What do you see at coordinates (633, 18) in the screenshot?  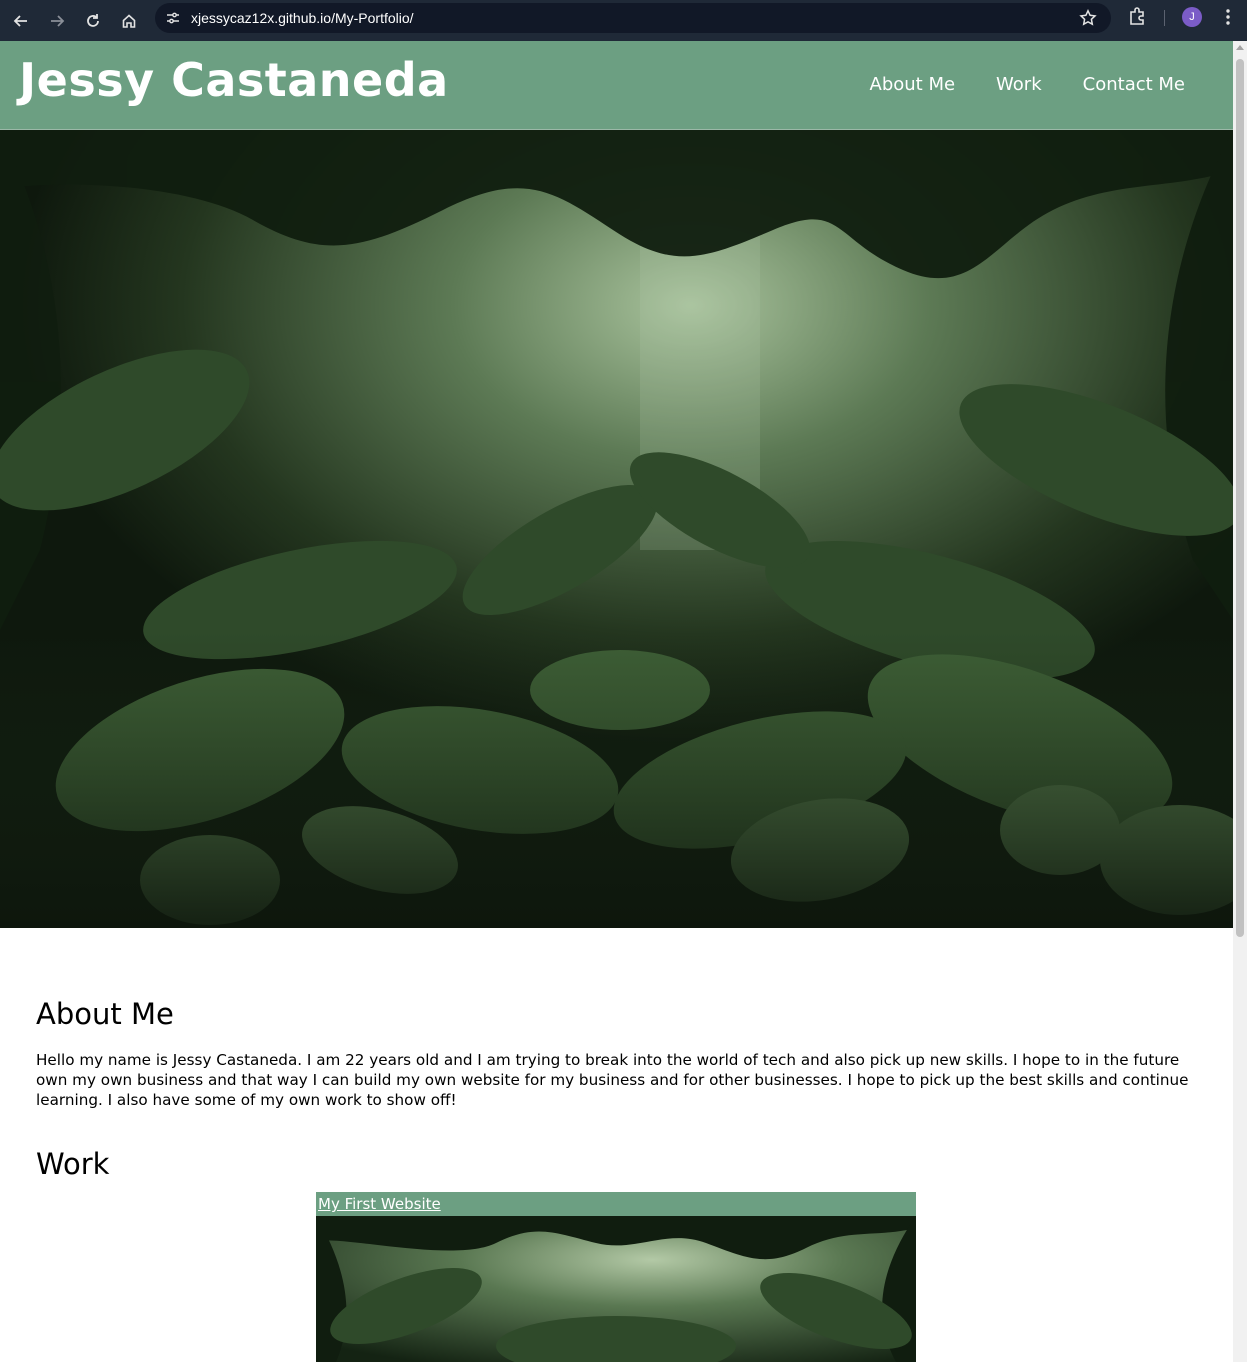 I see `address-bar: xjessycaz12x.github.io/My-Portfolio/` at bounding box center [633, 18].